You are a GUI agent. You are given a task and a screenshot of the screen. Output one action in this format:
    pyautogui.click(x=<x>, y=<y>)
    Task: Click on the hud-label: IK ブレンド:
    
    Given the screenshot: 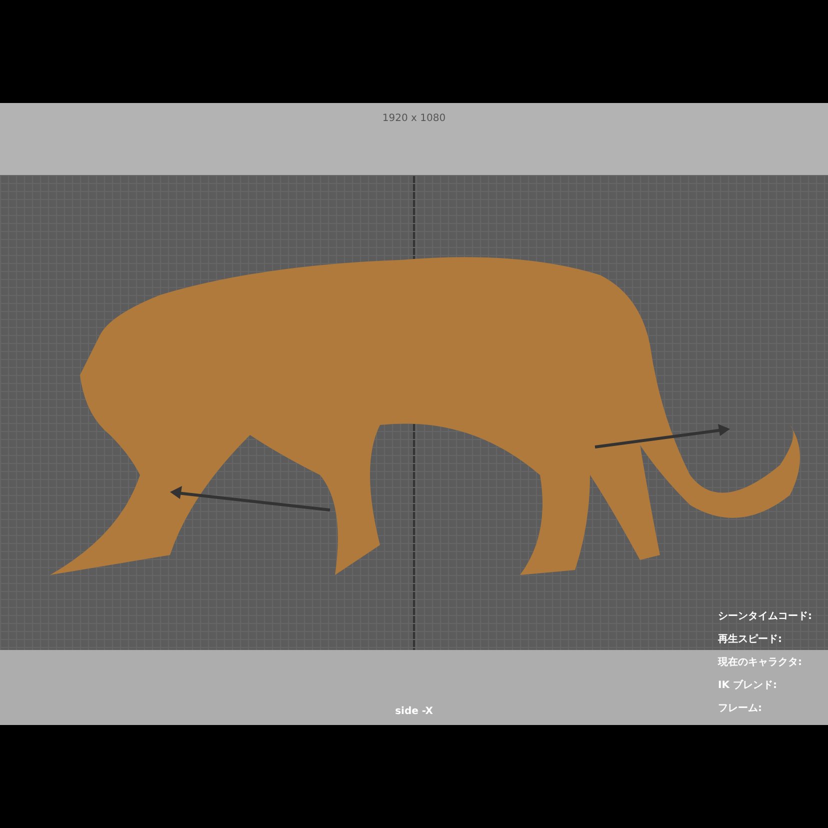 What is the action you would take?
    pyautogui.click(x=748, y=685)
    